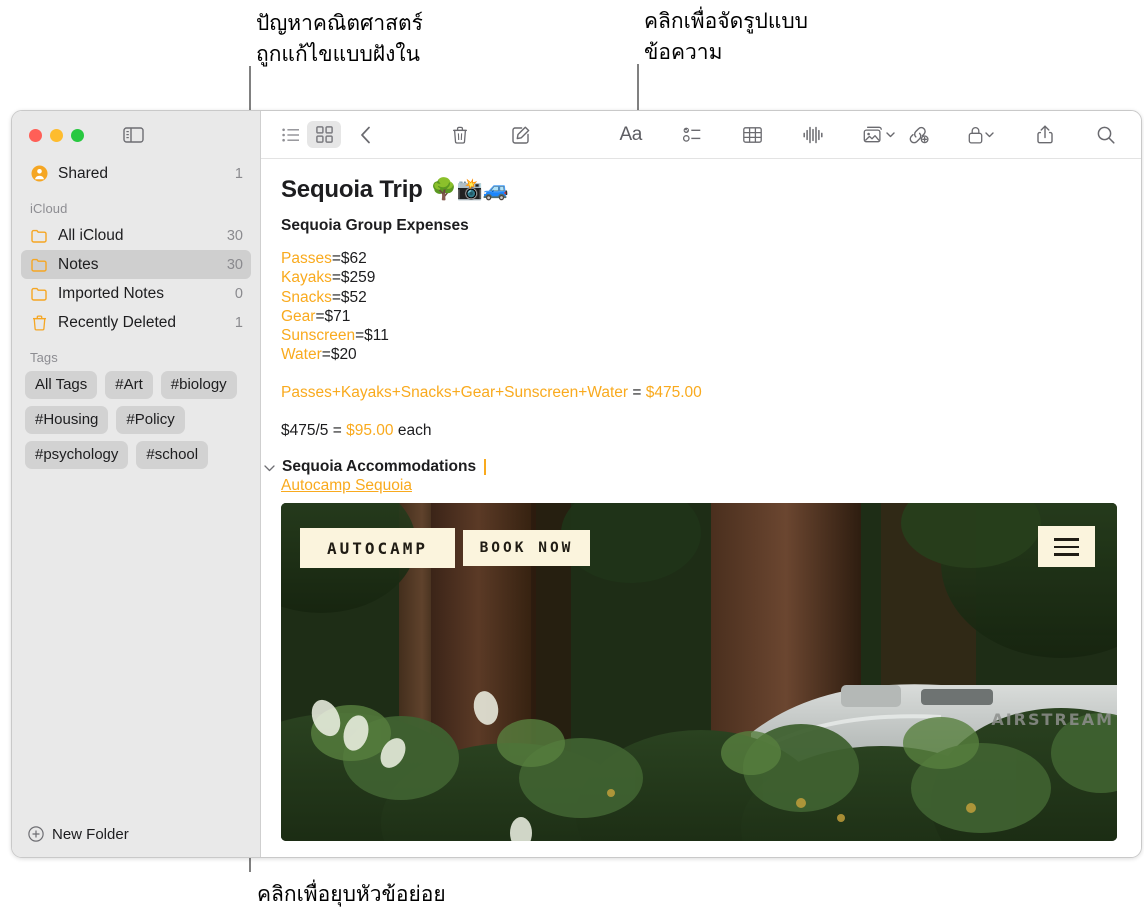 This screenshot has height=918, width=1144. I want to click on callout-collapse-heading: คลิกเพื่อยุบหัวข้อย่อย, so click(351, 894).